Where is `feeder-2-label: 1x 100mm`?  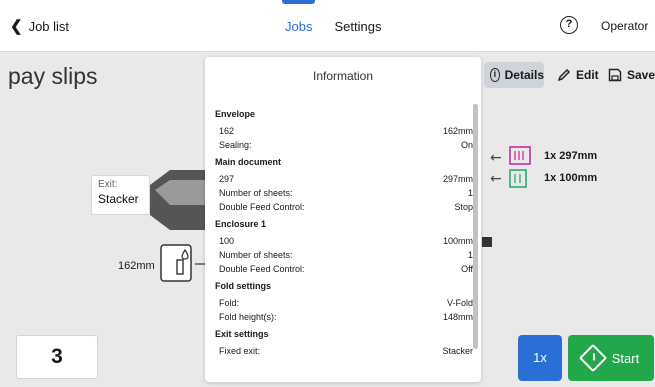
feeder-2-label: 1x 100mm is located at coordinates (571, 178).